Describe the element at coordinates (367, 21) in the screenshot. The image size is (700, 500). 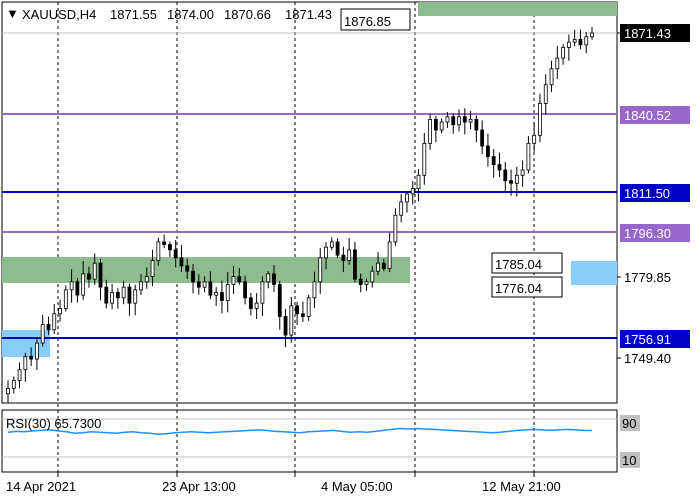
I see `target-price-label: 1876.85` at that location.